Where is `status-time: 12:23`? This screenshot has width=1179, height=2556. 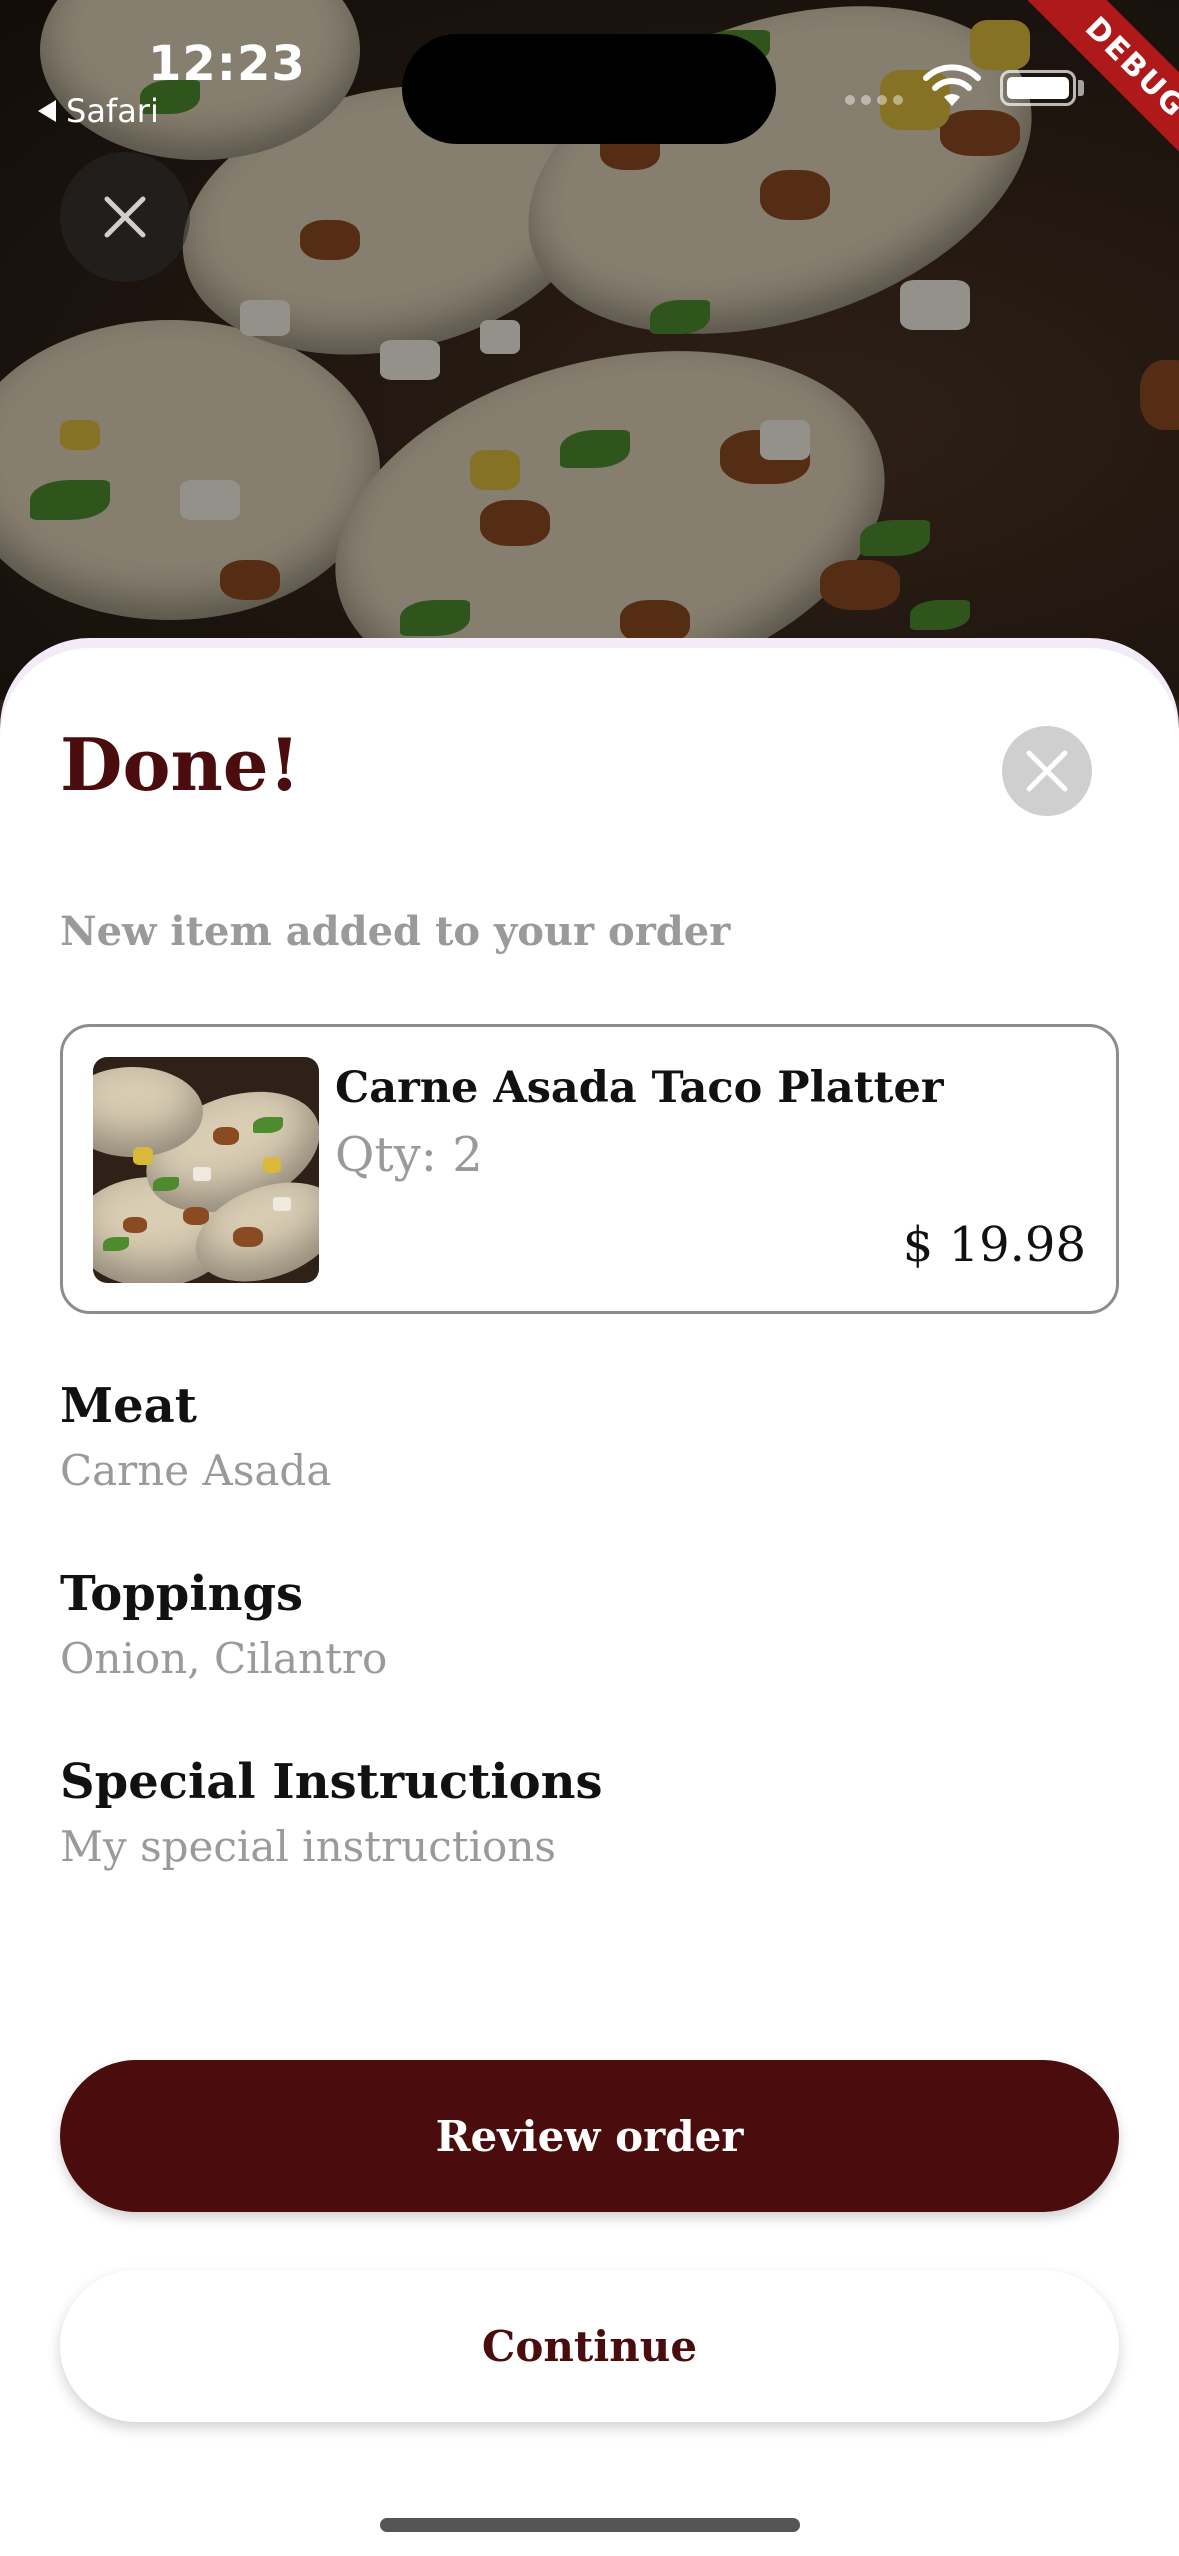 status-time: 12:23 is located at coordinates (227, 64).